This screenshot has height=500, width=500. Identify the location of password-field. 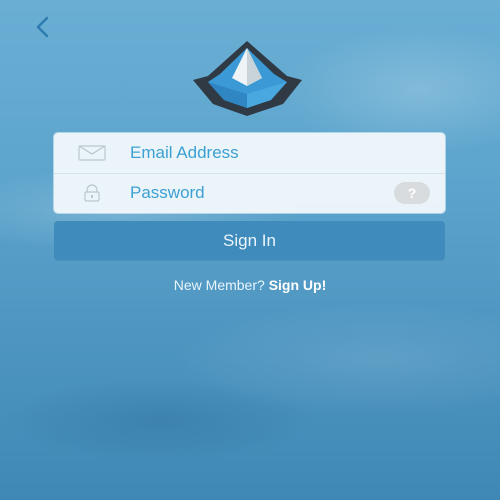
(255, 193).